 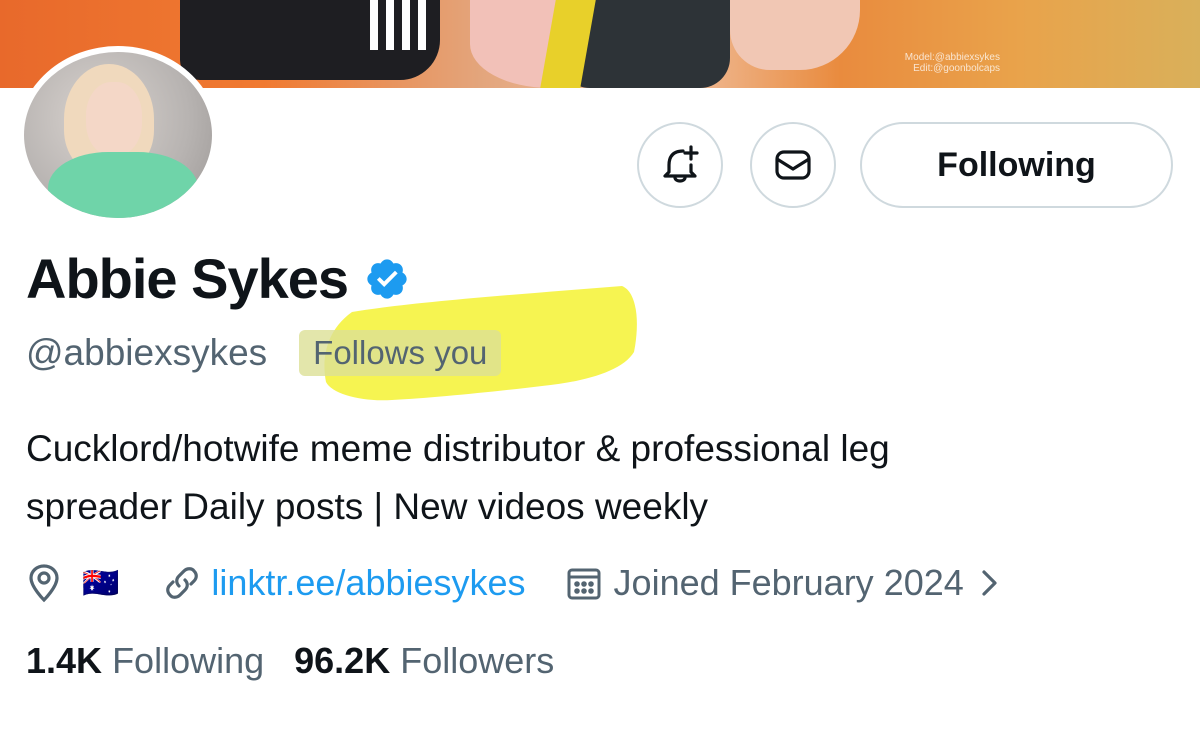 I want to click on chevron-right-icon, so click(x=989, y=583).